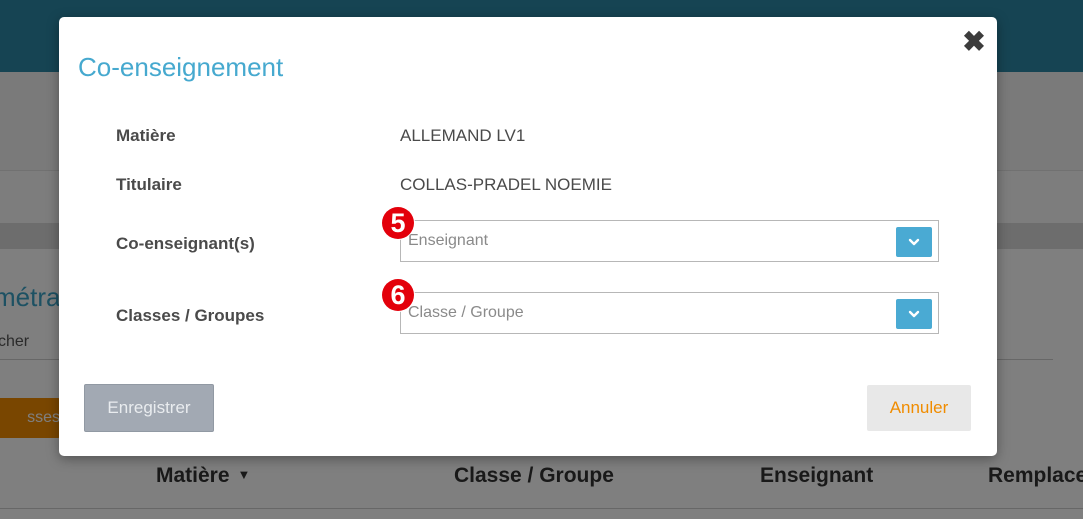  What do you see at coordinates (190, 315) in the screenshot?
I see `classes-label: Classes / Groupes` at bounding box center [190, 315].